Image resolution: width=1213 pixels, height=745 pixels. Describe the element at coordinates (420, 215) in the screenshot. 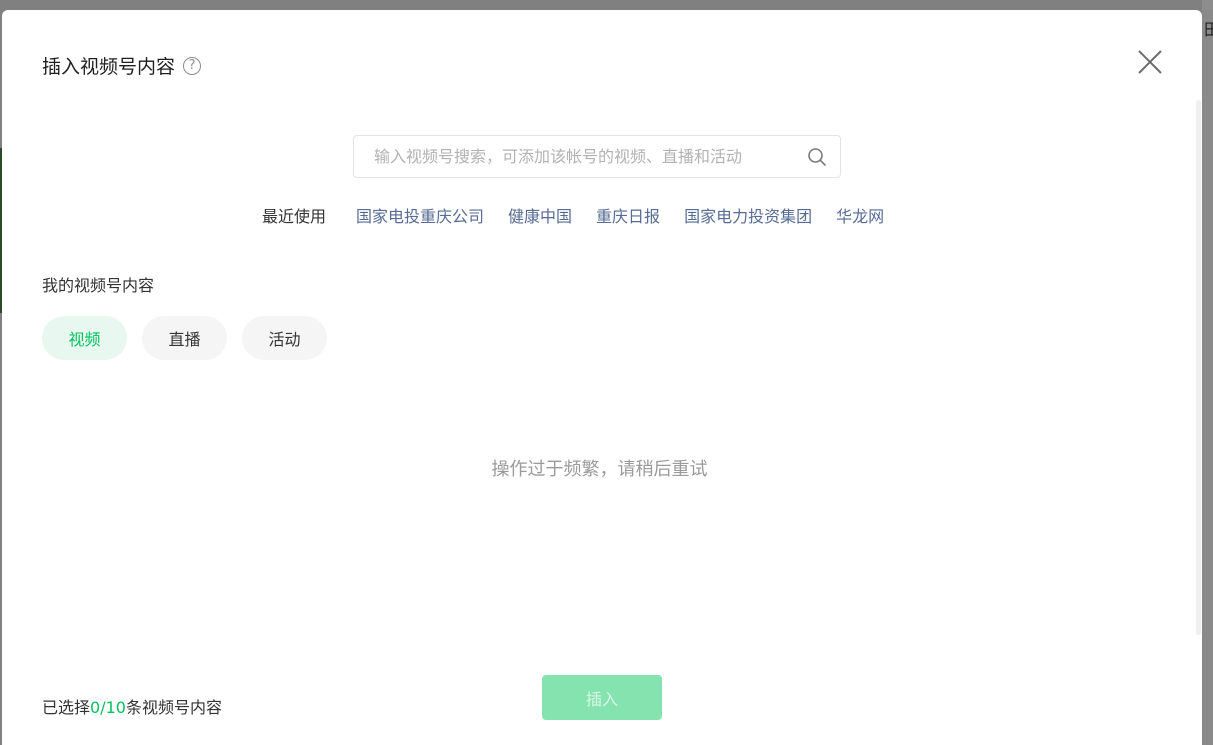

I see `recent-item: 国家电投重庆公司` at that location.